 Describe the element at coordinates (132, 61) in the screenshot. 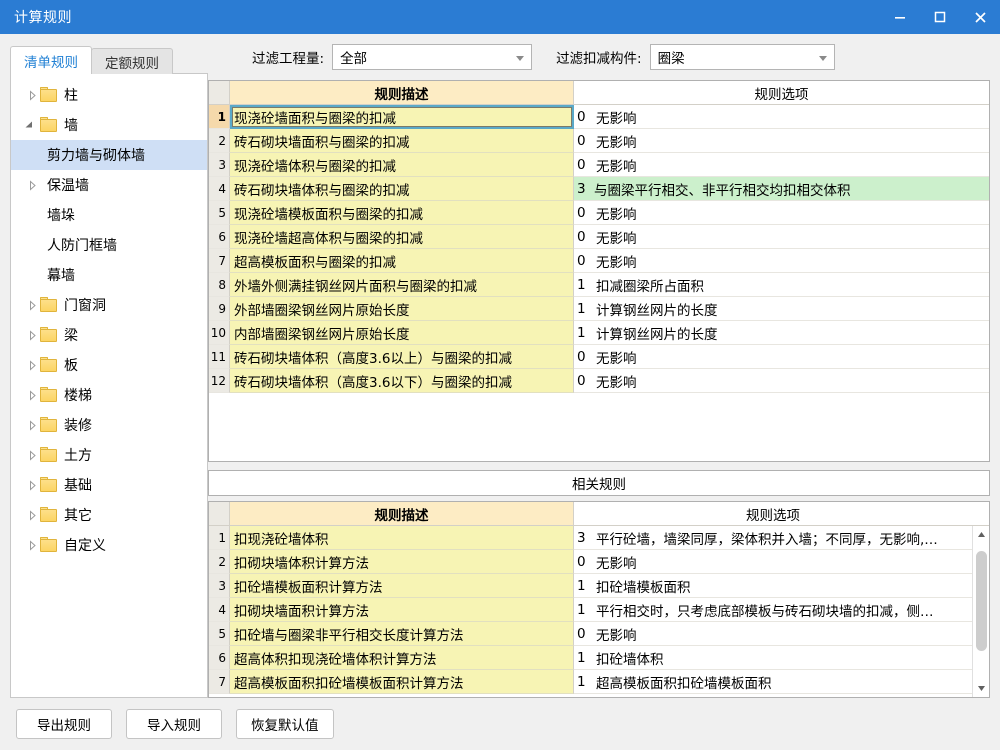

I see `tab-quota-rules: 定额规则` at that location.